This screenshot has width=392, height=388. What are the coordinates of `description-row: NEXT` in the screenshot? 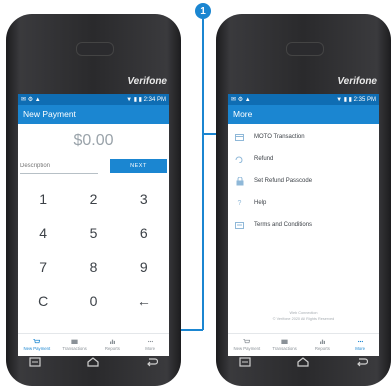 It's located at (93, 166).